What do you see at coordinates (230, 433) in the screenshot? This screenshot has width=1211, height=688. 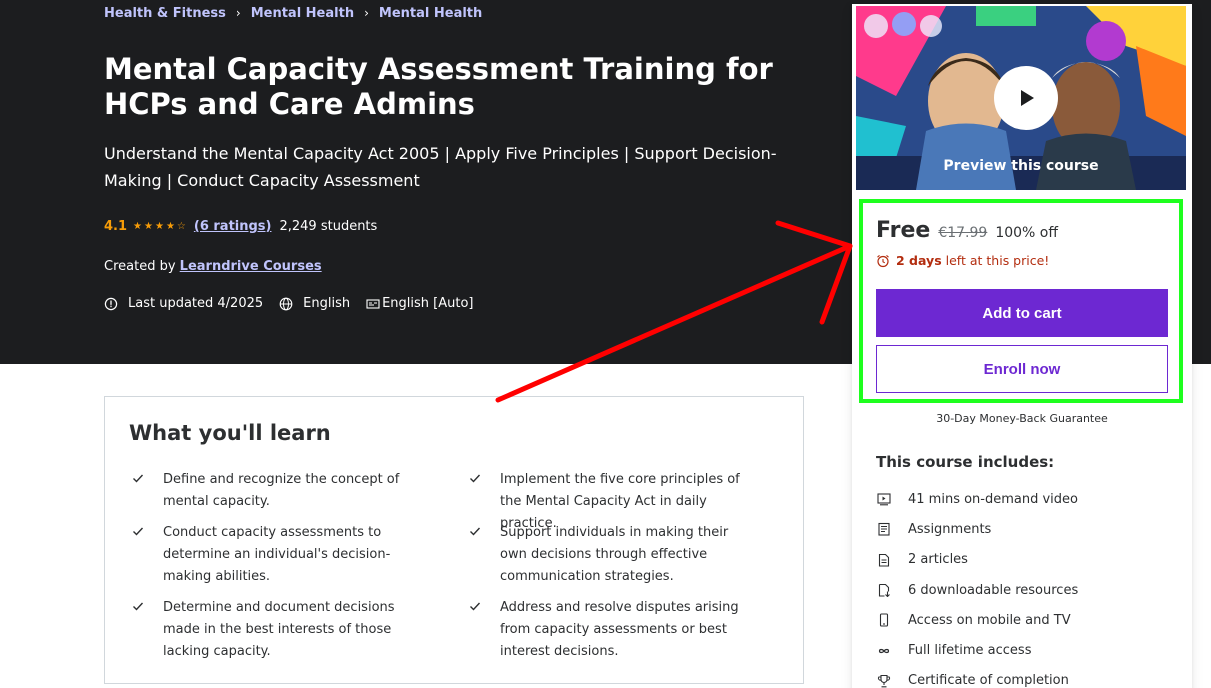 I see `learn-title: What you'll learn` at bounding box center [230, 433].